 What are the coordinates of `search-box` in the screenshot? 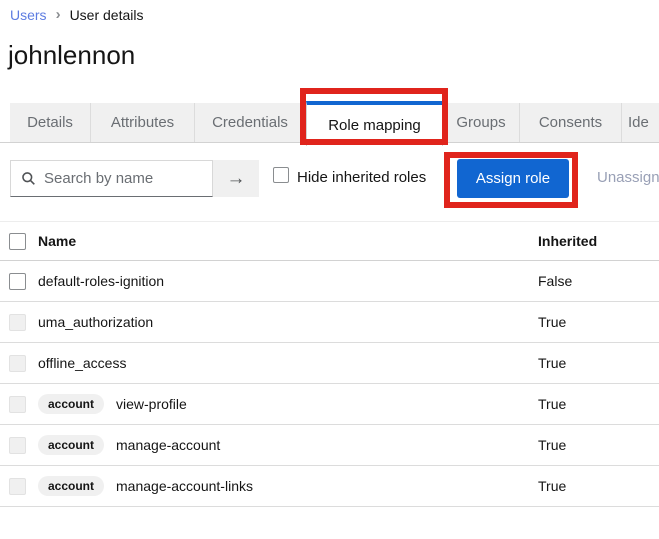 It's located at (111, 178).